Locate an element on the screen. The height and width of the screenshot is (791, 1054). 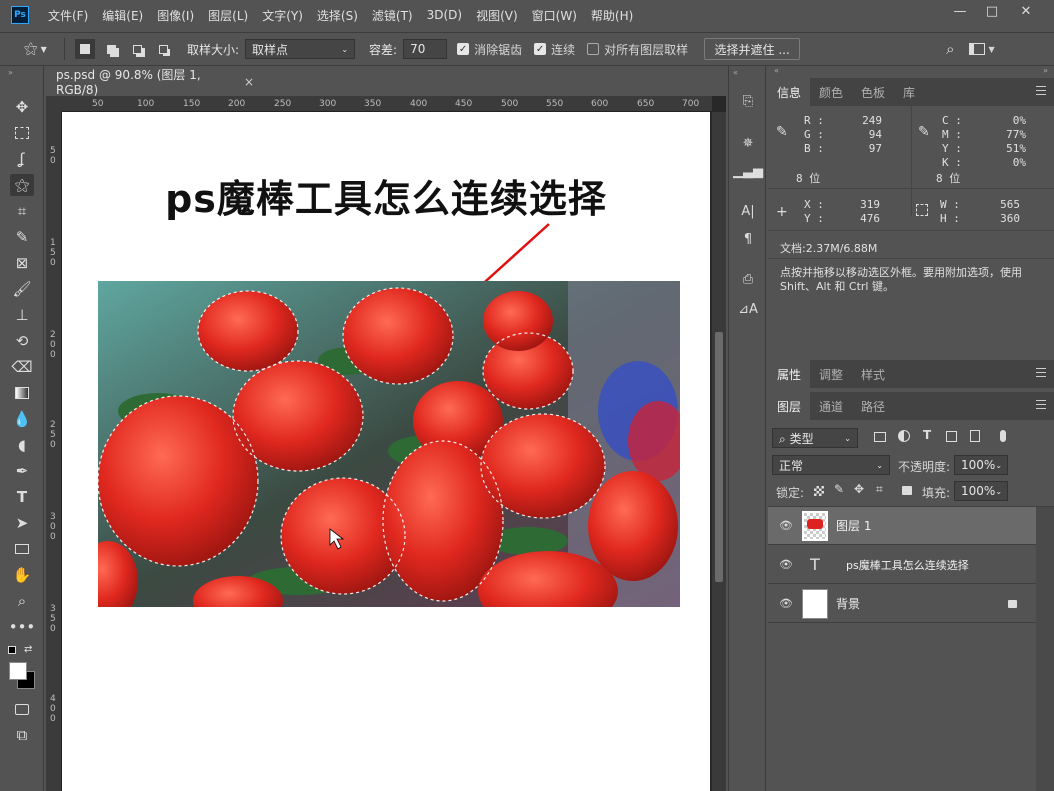
zoom-tool-icon: ⌕ is located at coordinates (22, 601).